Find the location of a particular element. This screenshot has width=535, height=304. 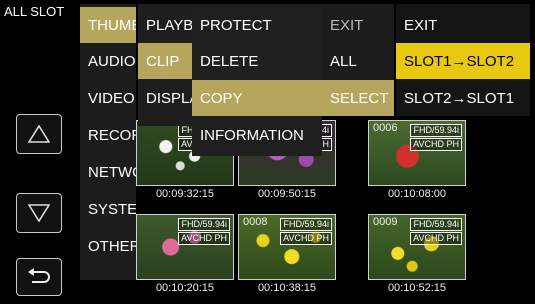

category-item-system: SYSTEM is located at coordinates (108, 209).